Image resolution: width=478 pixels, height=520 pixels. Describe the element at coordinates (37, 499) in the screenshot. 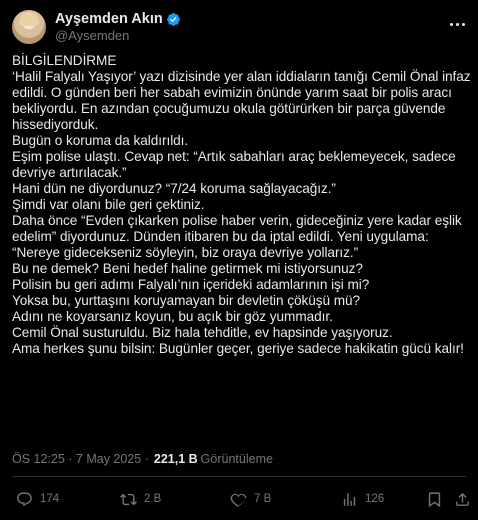

I see `reply-button: 174` at that location.